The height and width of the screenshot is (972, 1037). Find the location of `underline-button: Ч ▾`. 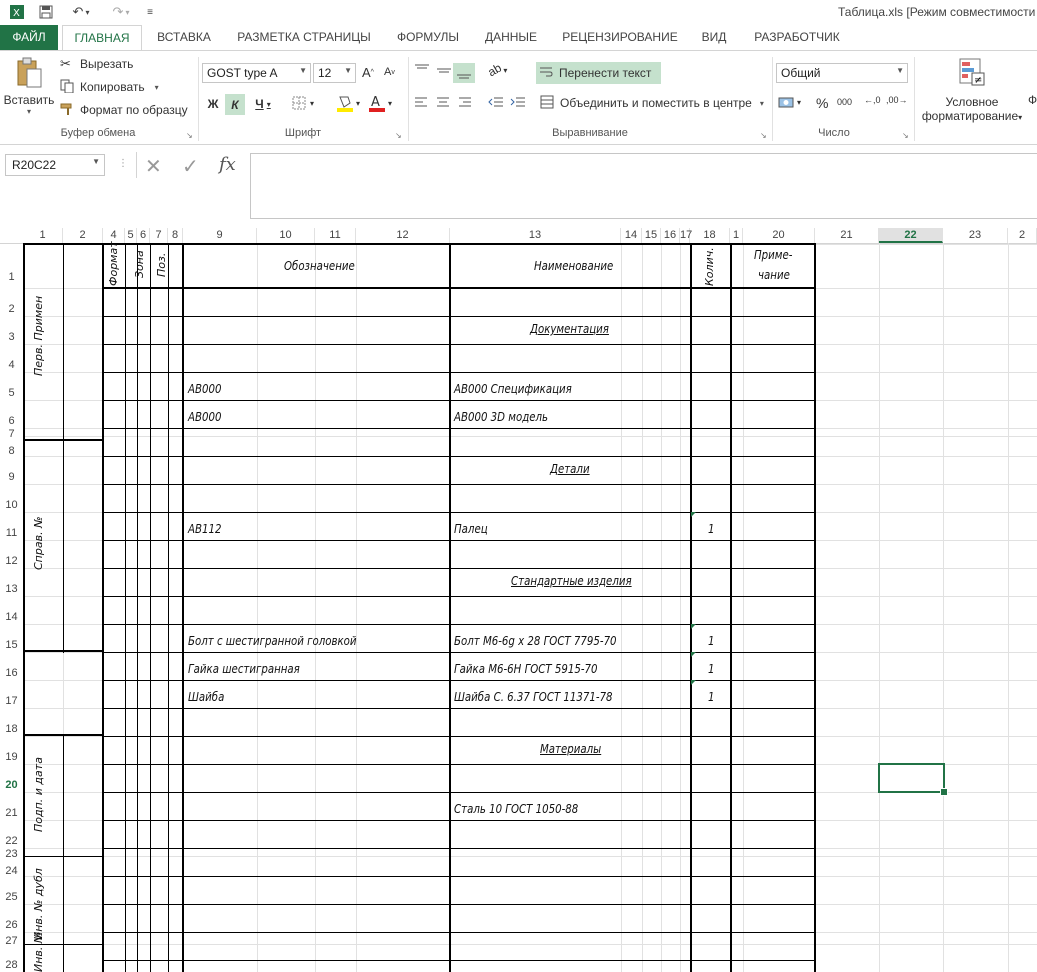

underline-button: Ч ▾ is located at coordinates (263, 104).